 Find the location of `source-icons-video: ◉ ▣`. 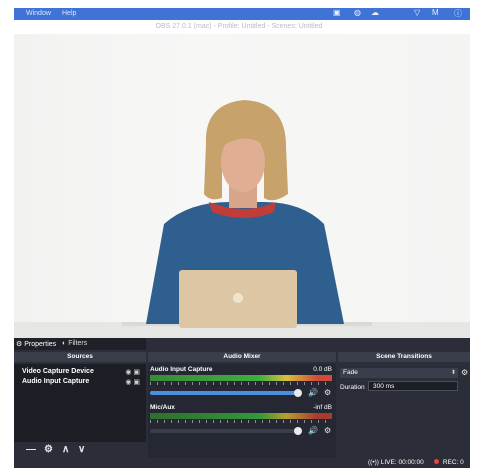

source-icons-video: ◉ ▣ is located at coordinates (132, 372).